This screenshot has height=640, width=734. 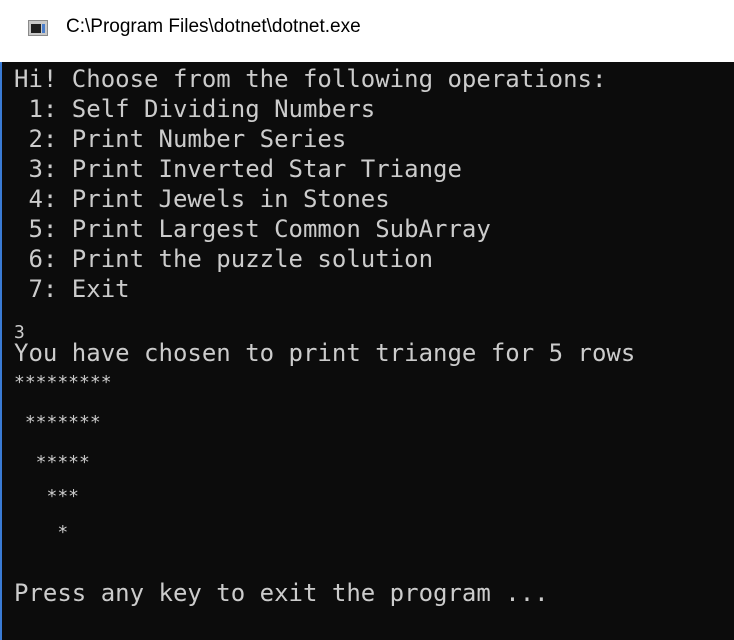 I want to click on star-row-2: *******, so click(x=57, y=422).